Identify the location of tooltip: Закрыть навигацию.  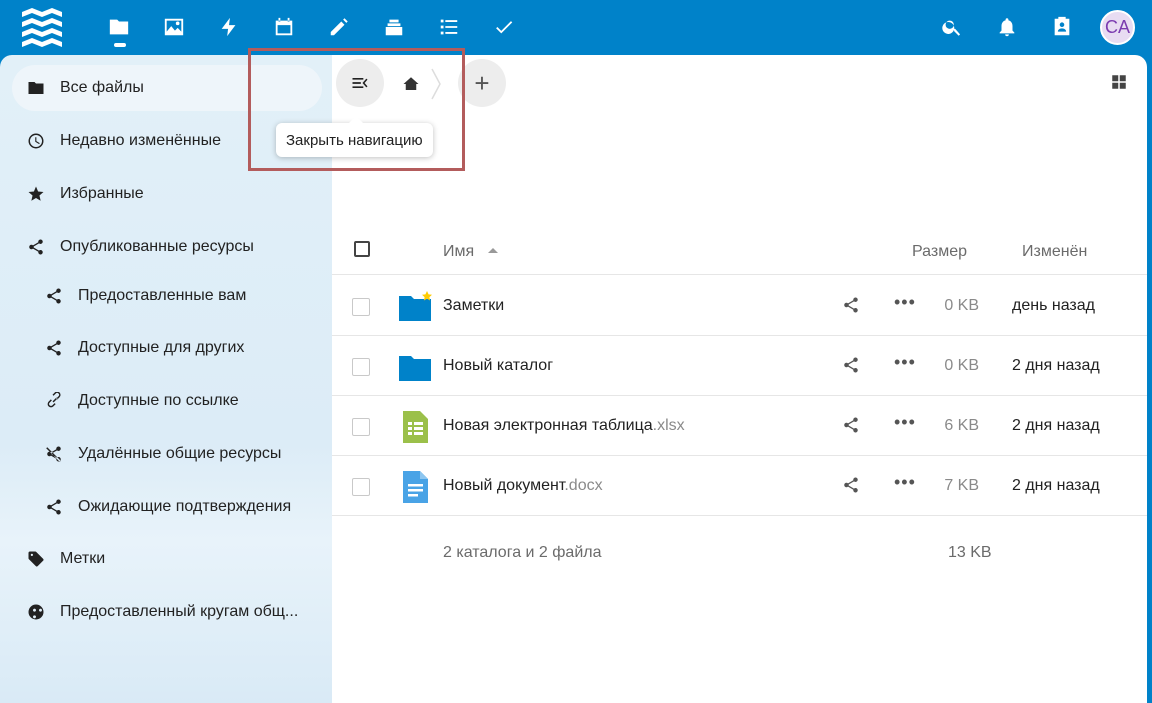
(354, 136).